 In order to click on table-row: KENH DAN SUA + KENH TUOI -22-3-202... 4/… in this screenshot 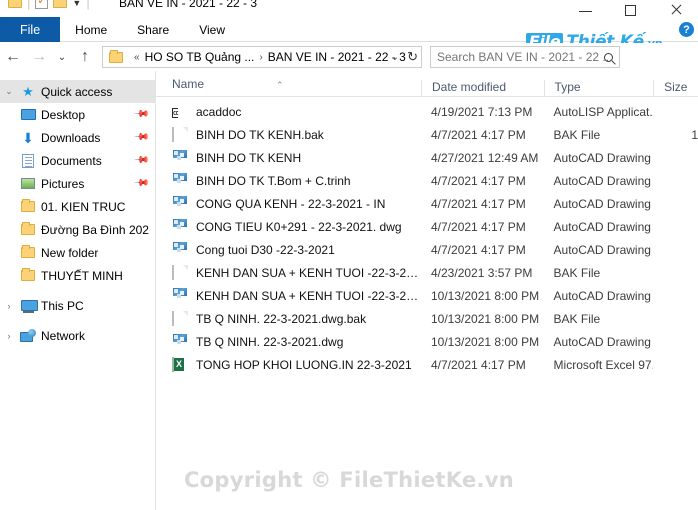, I will do `click(427, 272)`.